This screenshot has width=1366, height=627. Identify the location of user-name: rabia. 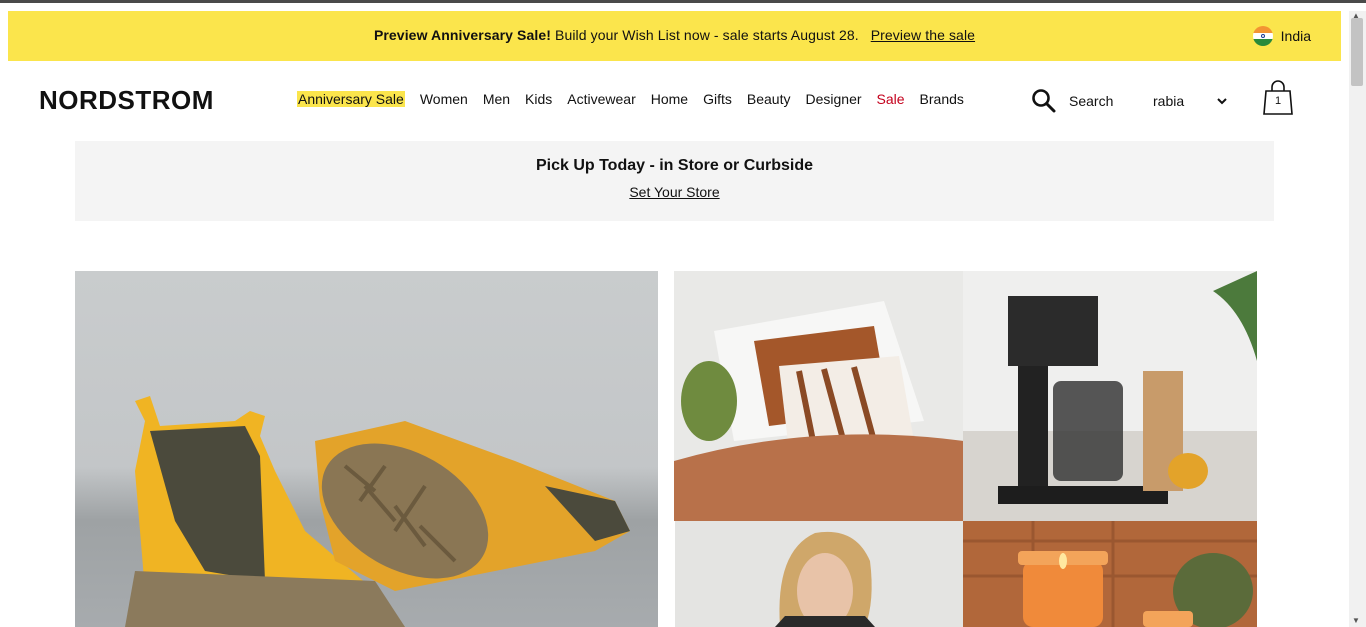
(1169, 101).